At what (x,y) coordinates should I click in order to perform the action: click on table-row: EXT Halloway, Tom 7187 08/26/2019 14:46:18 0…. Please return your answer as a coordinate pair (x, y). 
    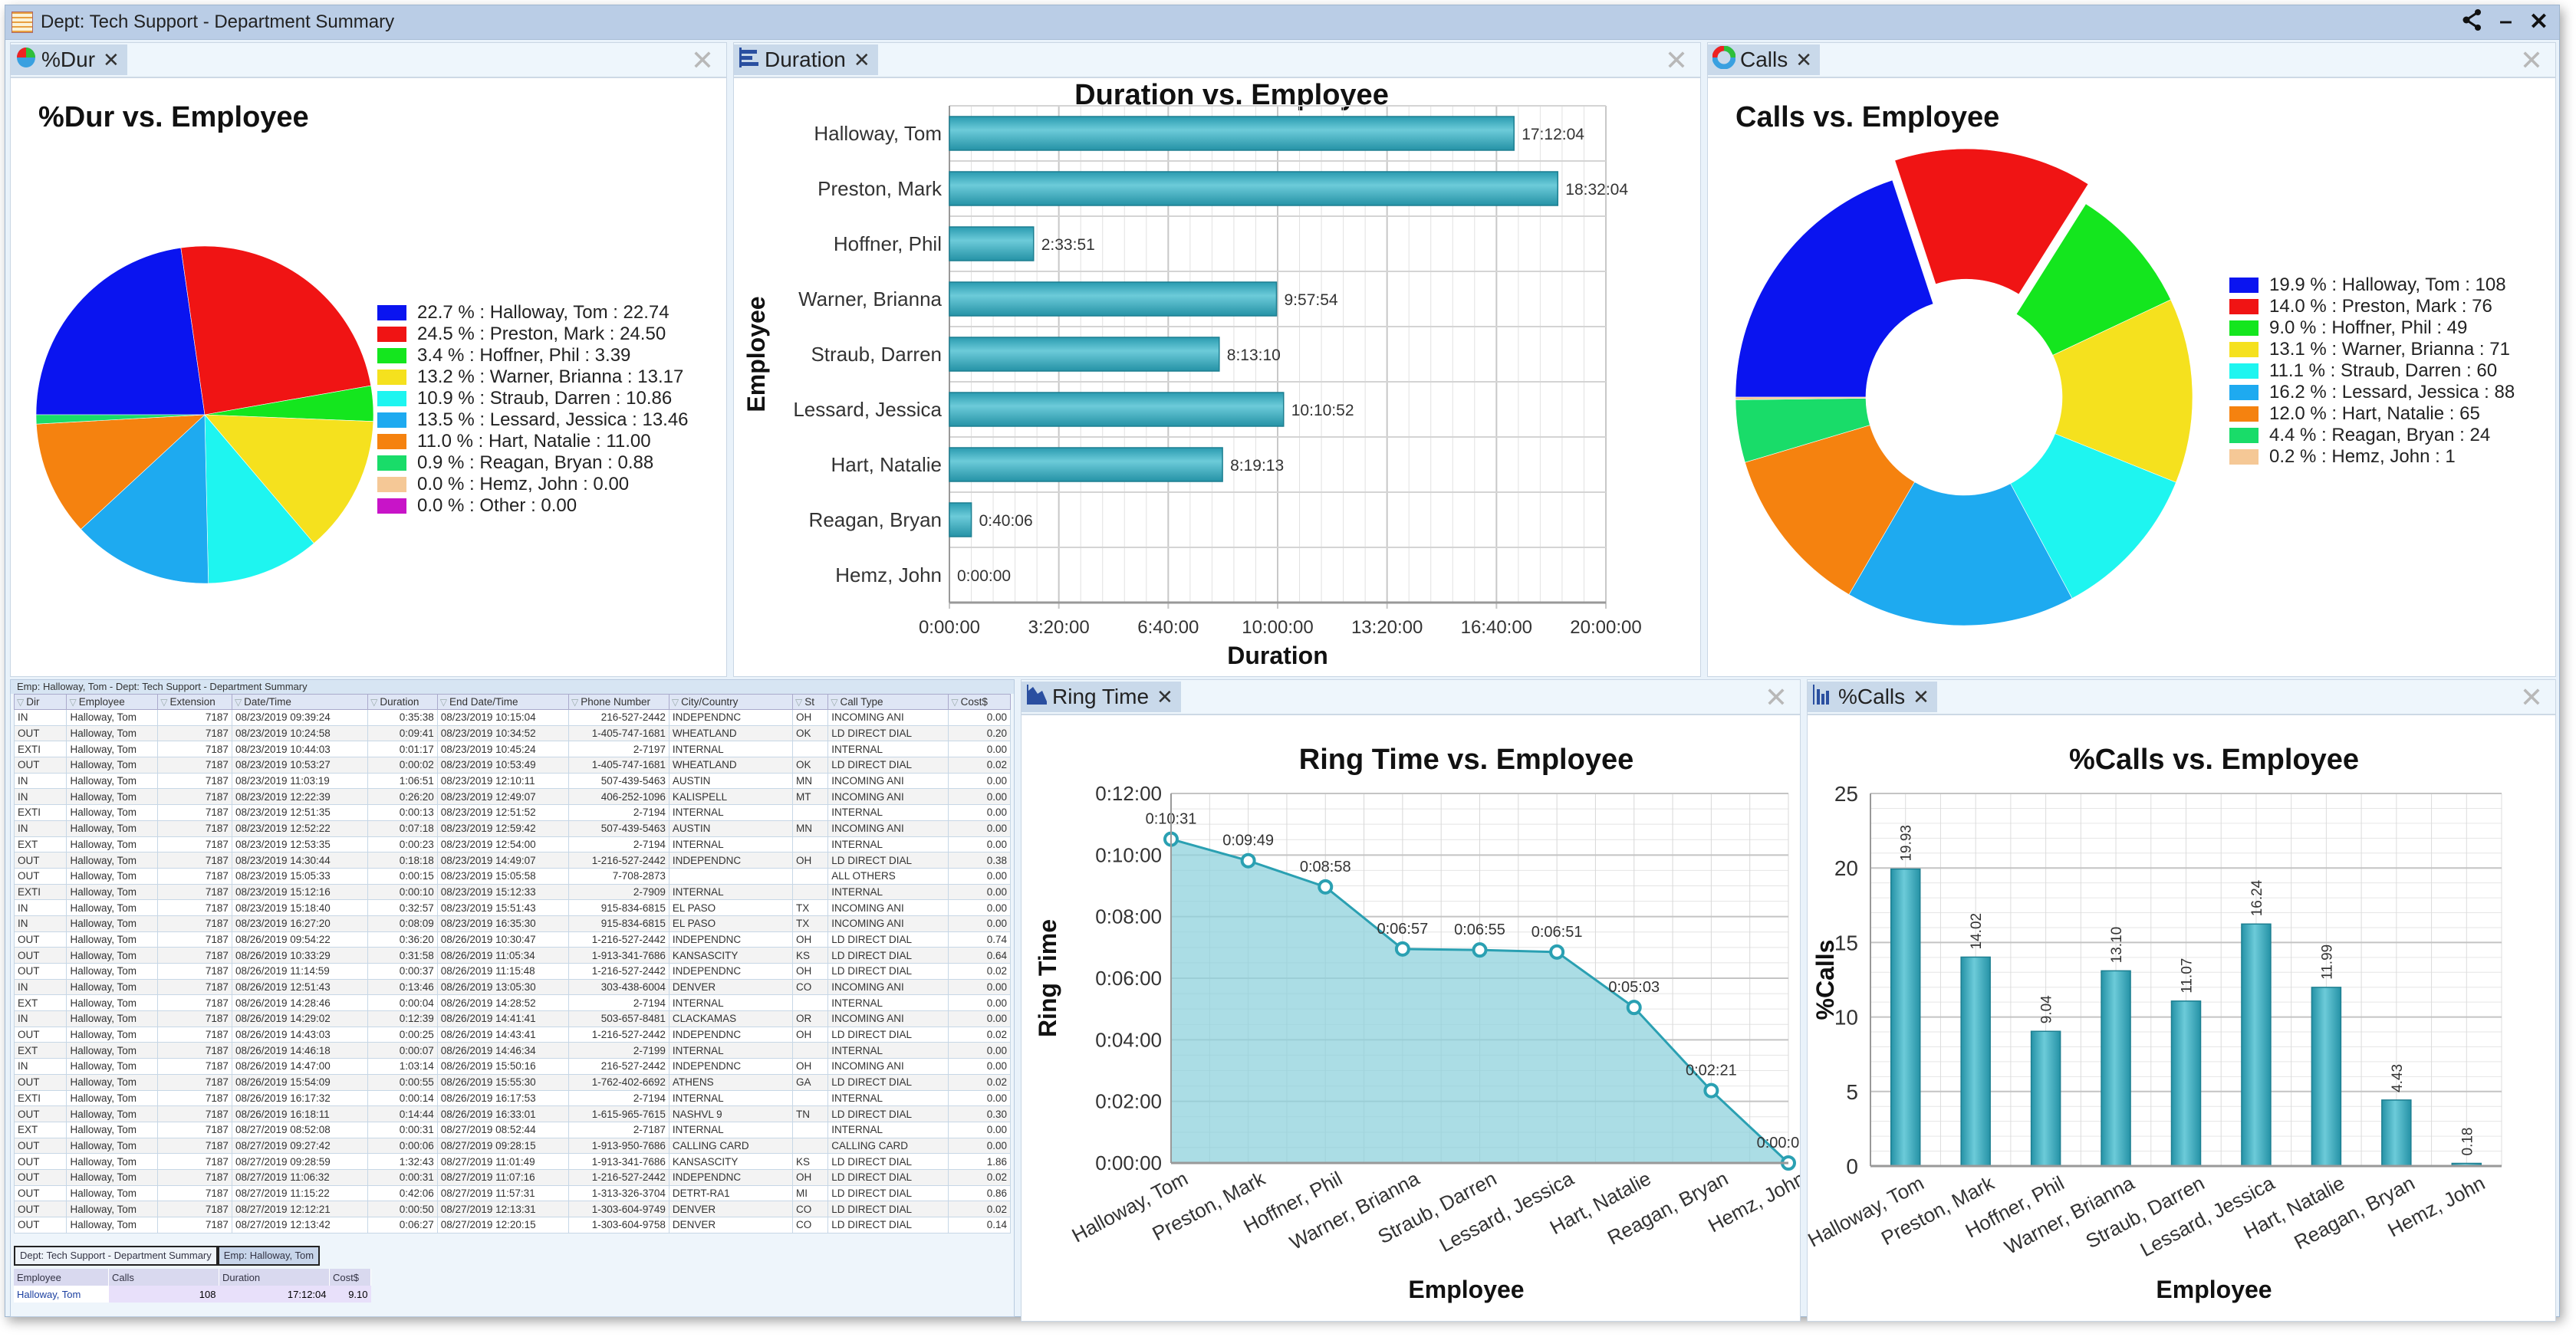
    Looking at the image, I should click on (512, 1051).